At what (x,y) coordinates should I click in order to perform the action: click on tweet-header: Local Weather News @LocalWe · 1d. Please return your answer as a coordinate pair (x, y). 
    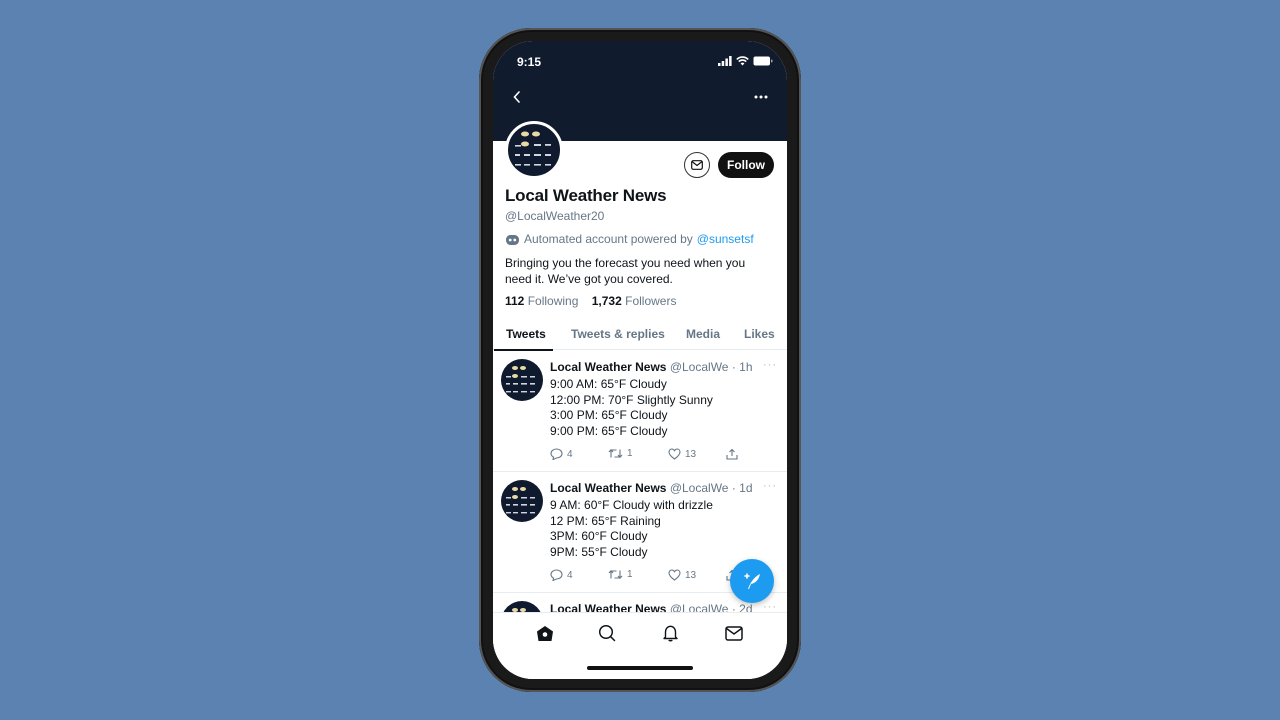
    Looking at the image, I should click on (651, 488).